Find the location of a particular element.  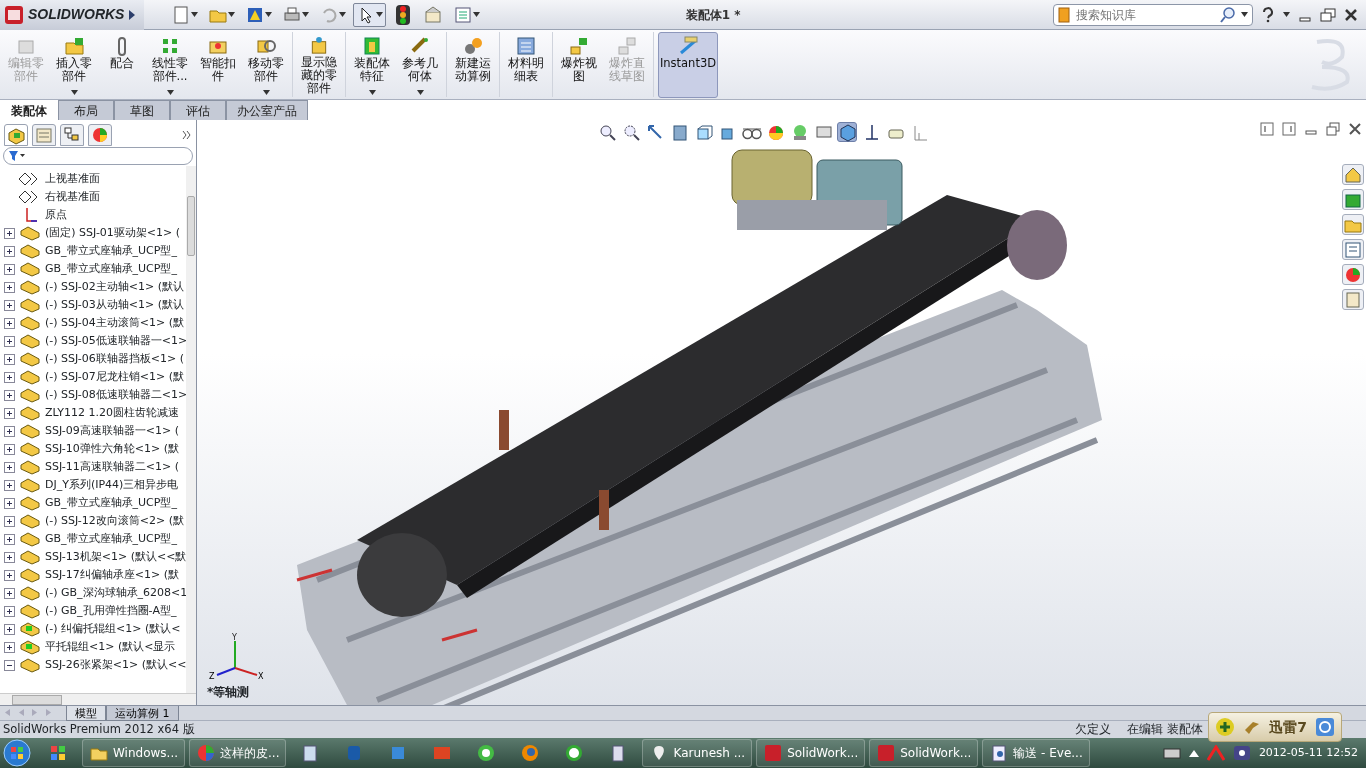

tree-item: (-) 纠偏托辊组<1> (默认< is located at coordinates (93, 629).